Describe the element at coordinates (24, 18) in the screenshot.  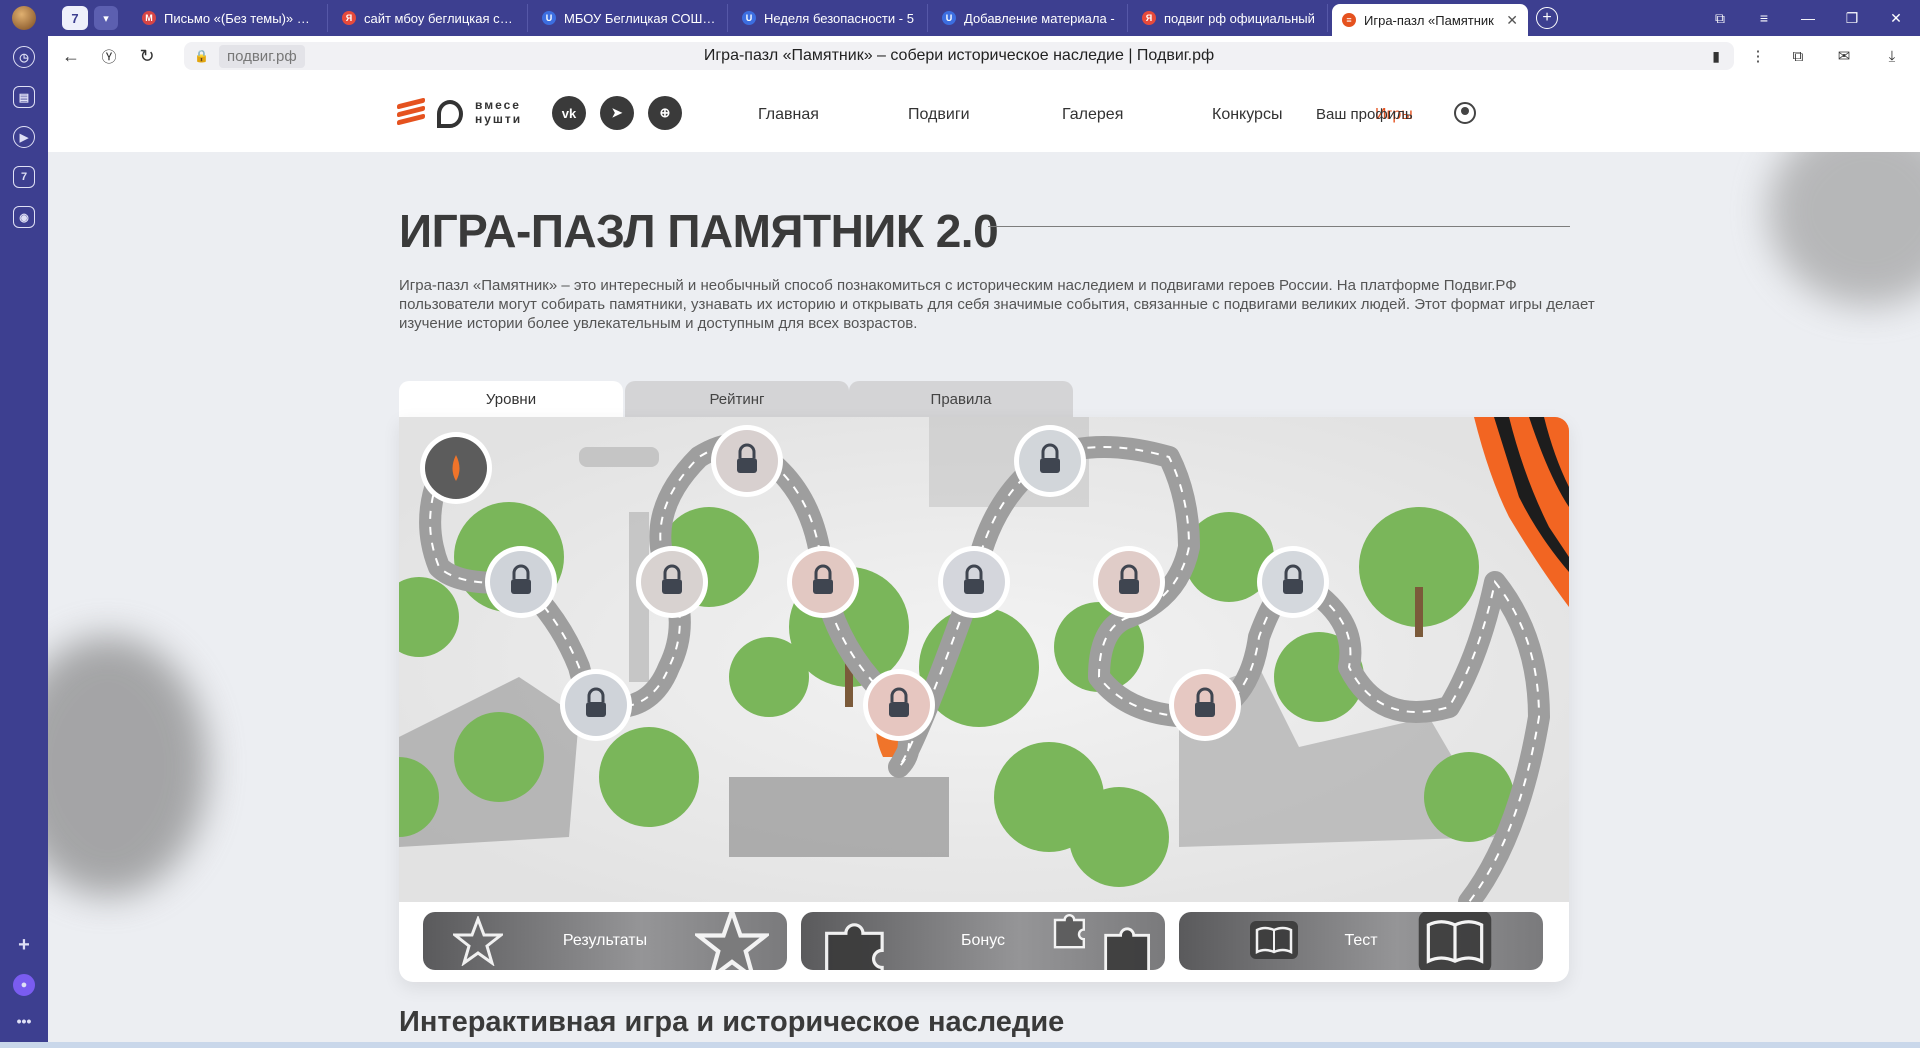
I see `profile-avatar` at that location.